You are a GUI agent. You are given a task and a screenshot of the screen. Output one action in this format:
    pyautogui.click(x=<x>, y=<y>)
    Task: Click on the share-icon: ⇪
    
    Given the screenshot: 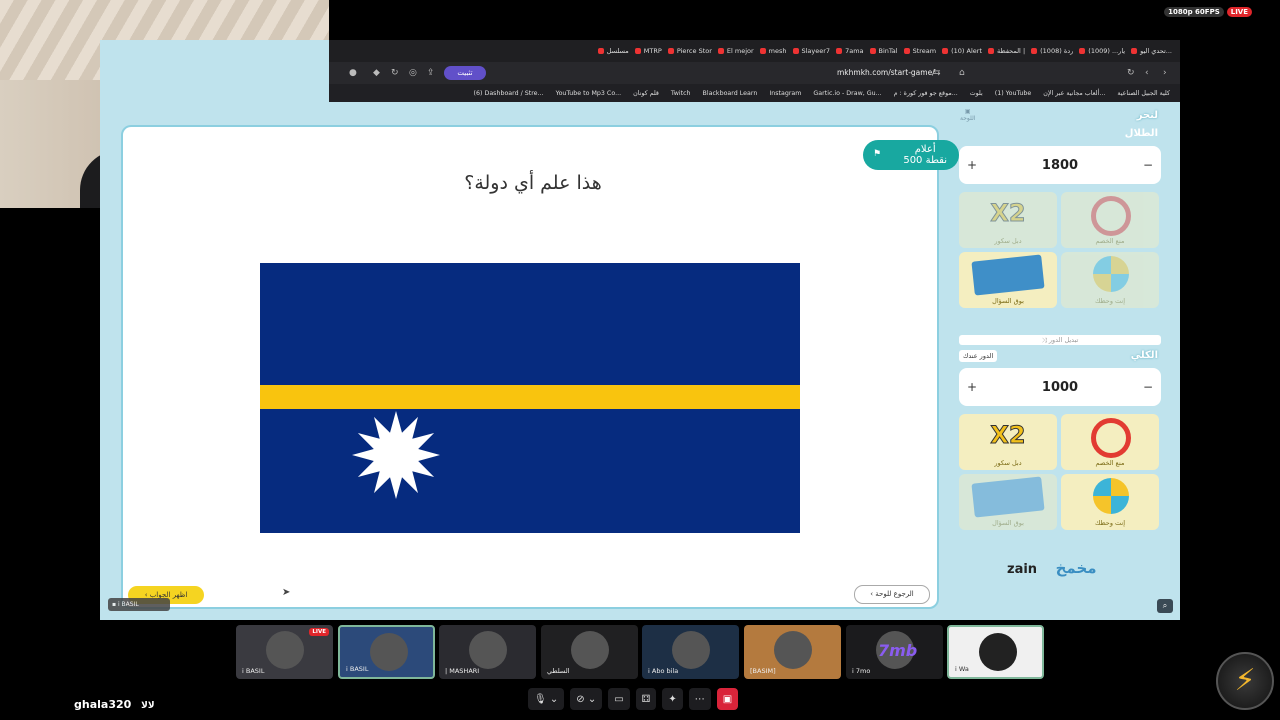 What is the action you would take?
    pyautogui.click(x=431, y=73)
    